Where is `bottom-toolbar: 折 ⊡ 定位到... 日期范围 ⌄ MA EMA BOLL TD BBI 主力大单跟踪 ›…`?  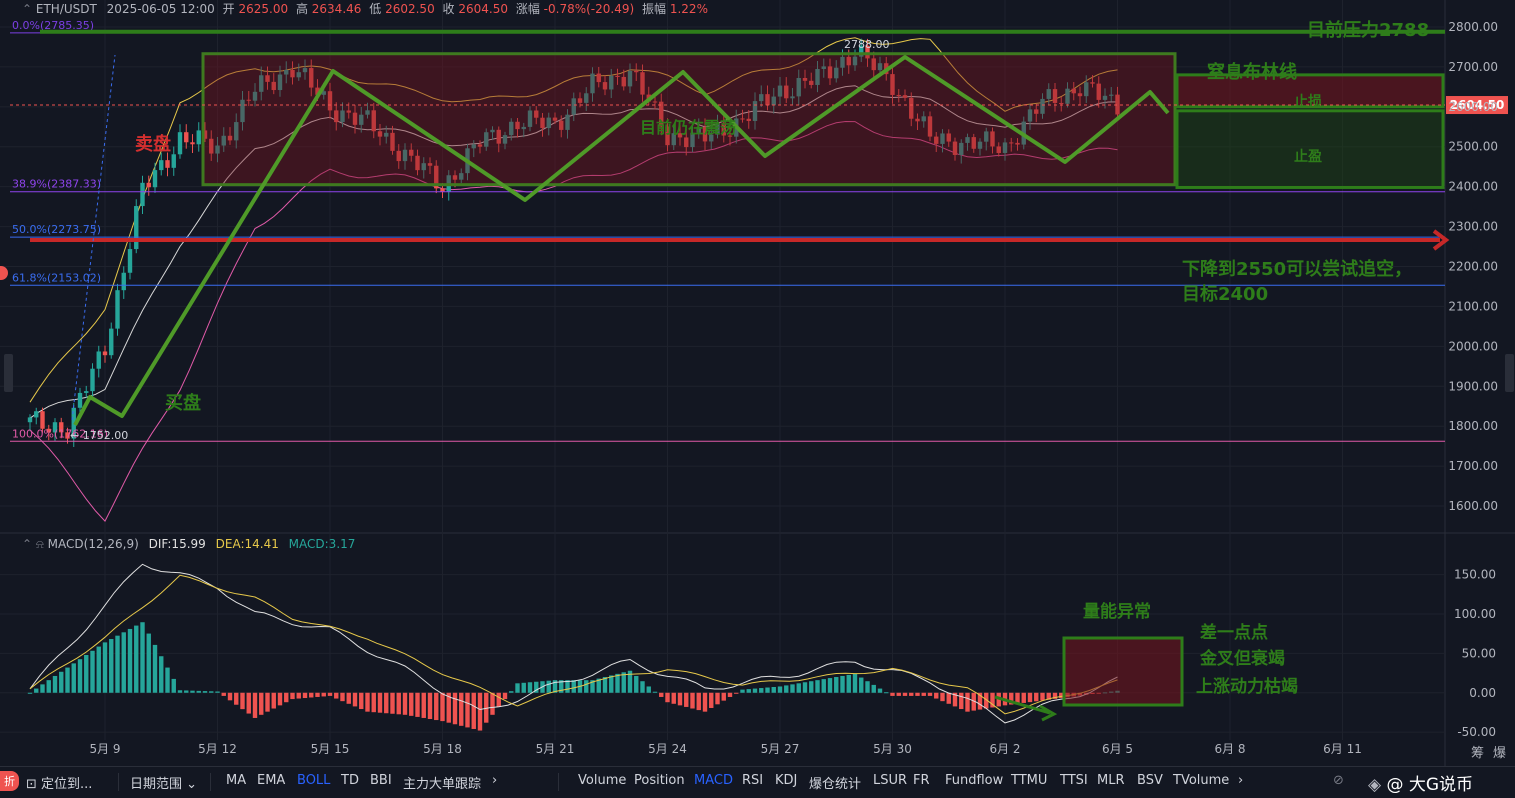 bottom-toolbar: 折 ⊡ 定位到... 日期范围 ⌄ MA EMA BOLL TD BBI 主力大单跟踪 ›… is located at coordinates (757, 782).